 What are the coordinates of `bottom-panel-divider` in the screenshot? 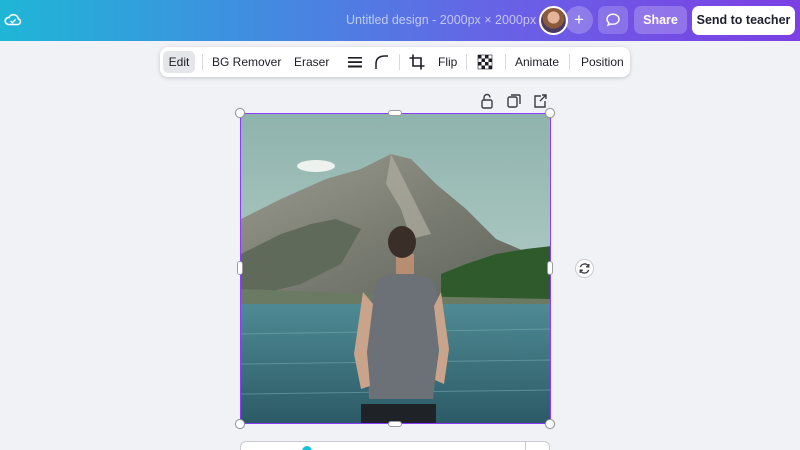 It's located at (537, 445).